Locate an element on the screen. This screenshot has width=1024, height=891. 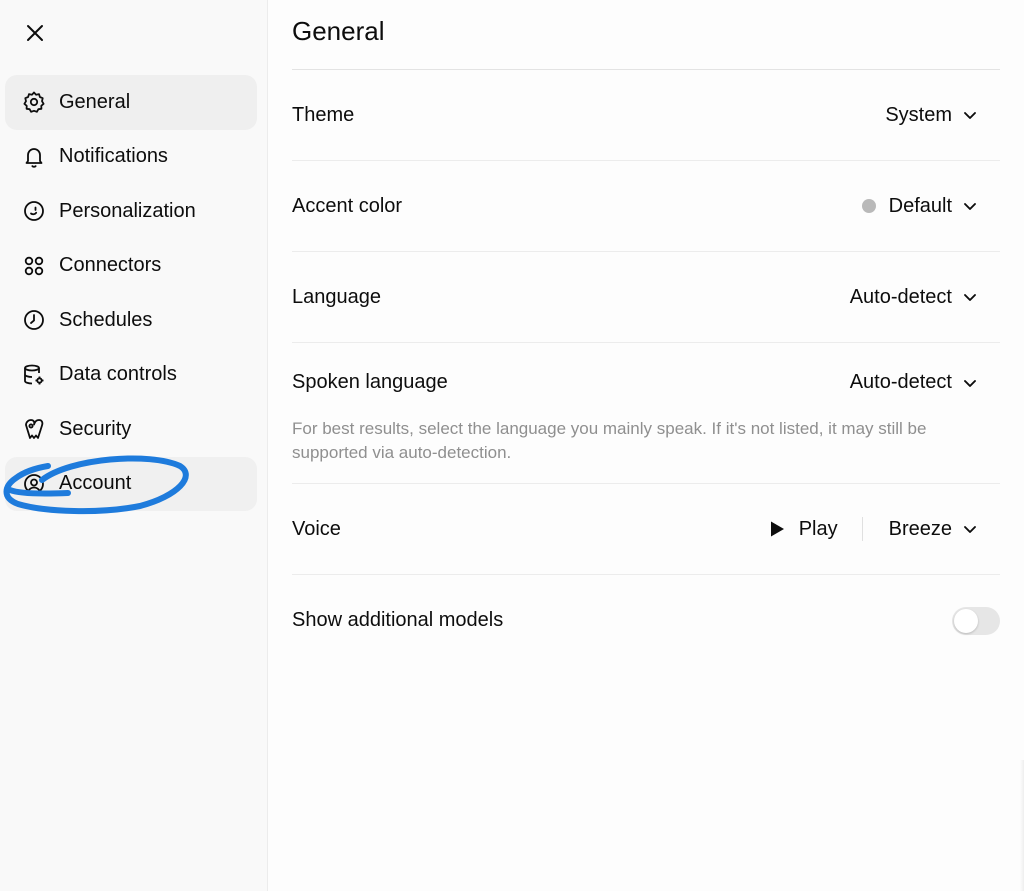
accent-color-dropdown: Default is located at coordinates (930, 206).